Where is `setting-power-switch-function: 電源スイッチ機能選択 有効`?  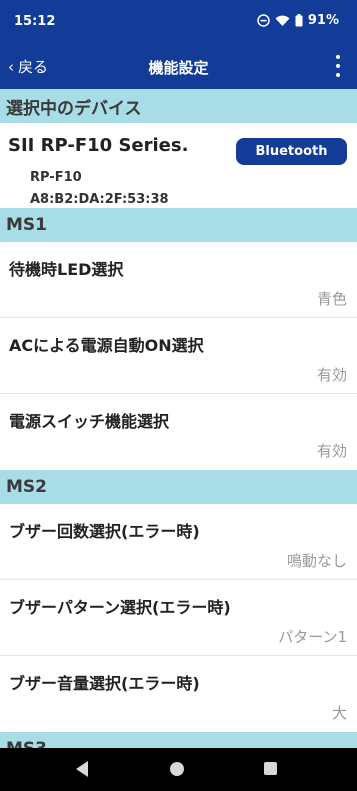 setting-power-switch-function: 電源スイッチ機能選択 有効 is located at coordinates (178, 432).